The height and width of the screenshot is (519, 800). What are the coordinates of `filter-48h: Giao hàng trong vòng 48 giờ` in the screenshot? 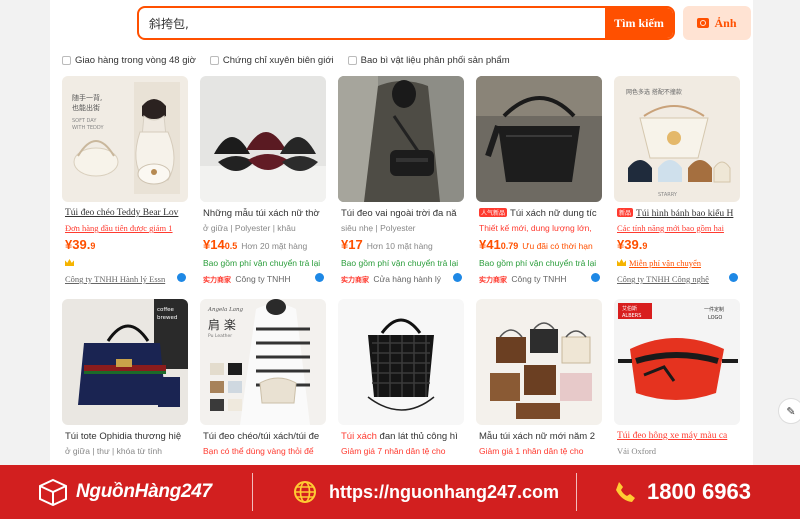 It's located at (129, 60).